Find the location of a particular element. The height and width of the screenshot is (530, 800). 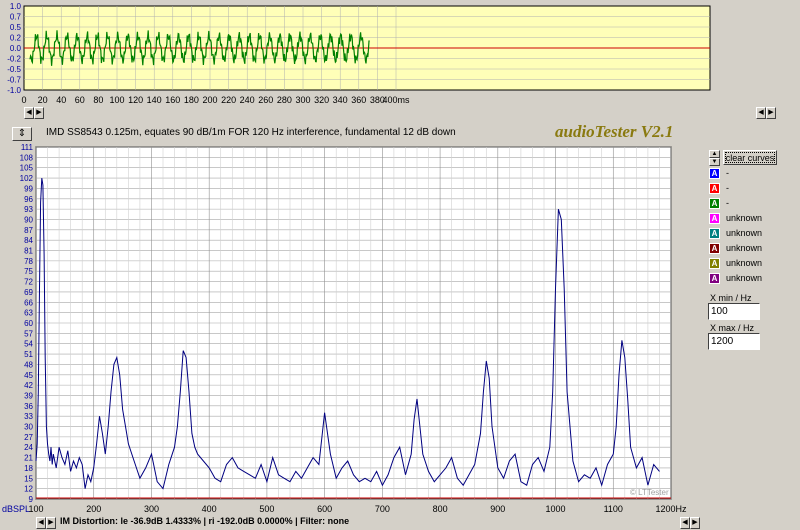

spectrum-zoom-right-button: ▶ is located at coordinates (695, 523).